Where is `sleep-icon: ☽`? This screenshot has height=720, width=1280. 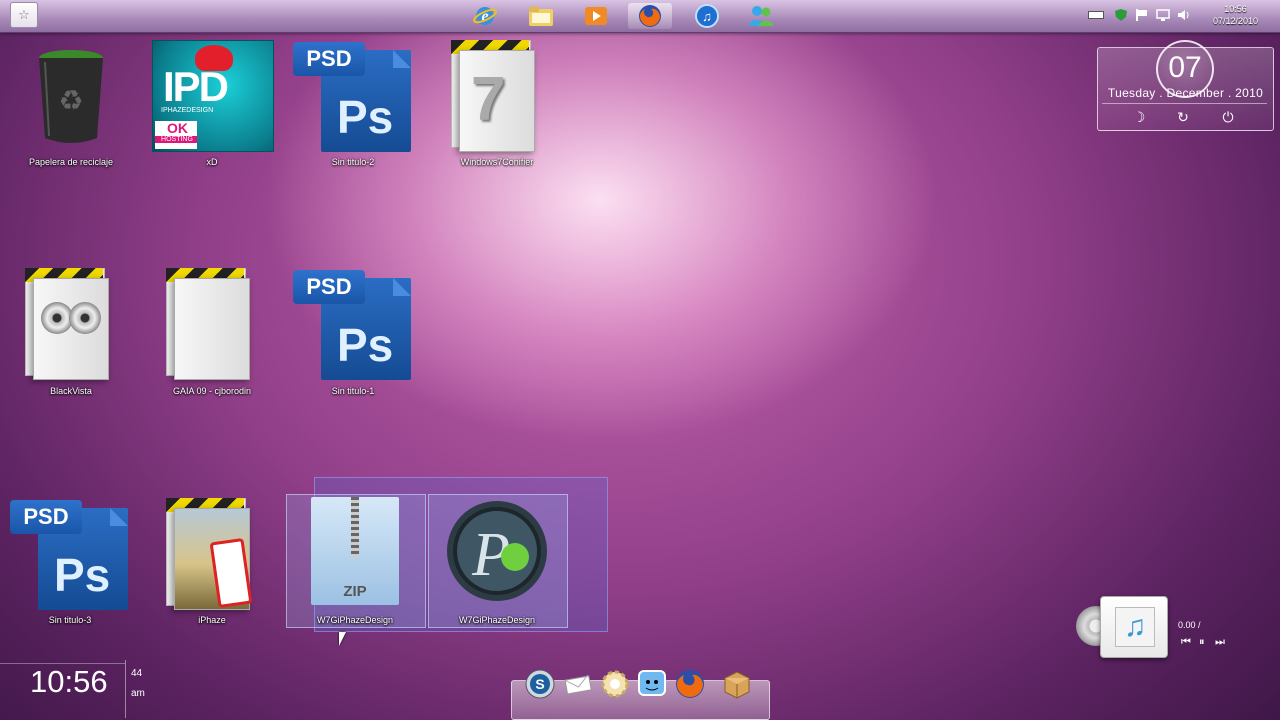 sleep-icon: ☽ is located at coordinates (1139, 117).